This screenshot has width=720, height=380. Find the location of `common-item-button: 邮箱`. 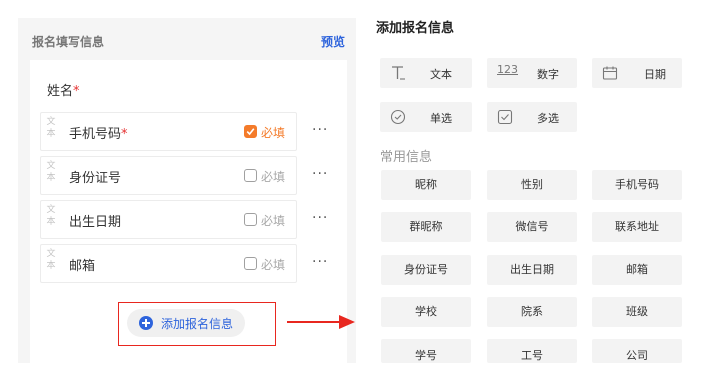

common-item-button: 邮箱 is located at coordinates (637, 270).